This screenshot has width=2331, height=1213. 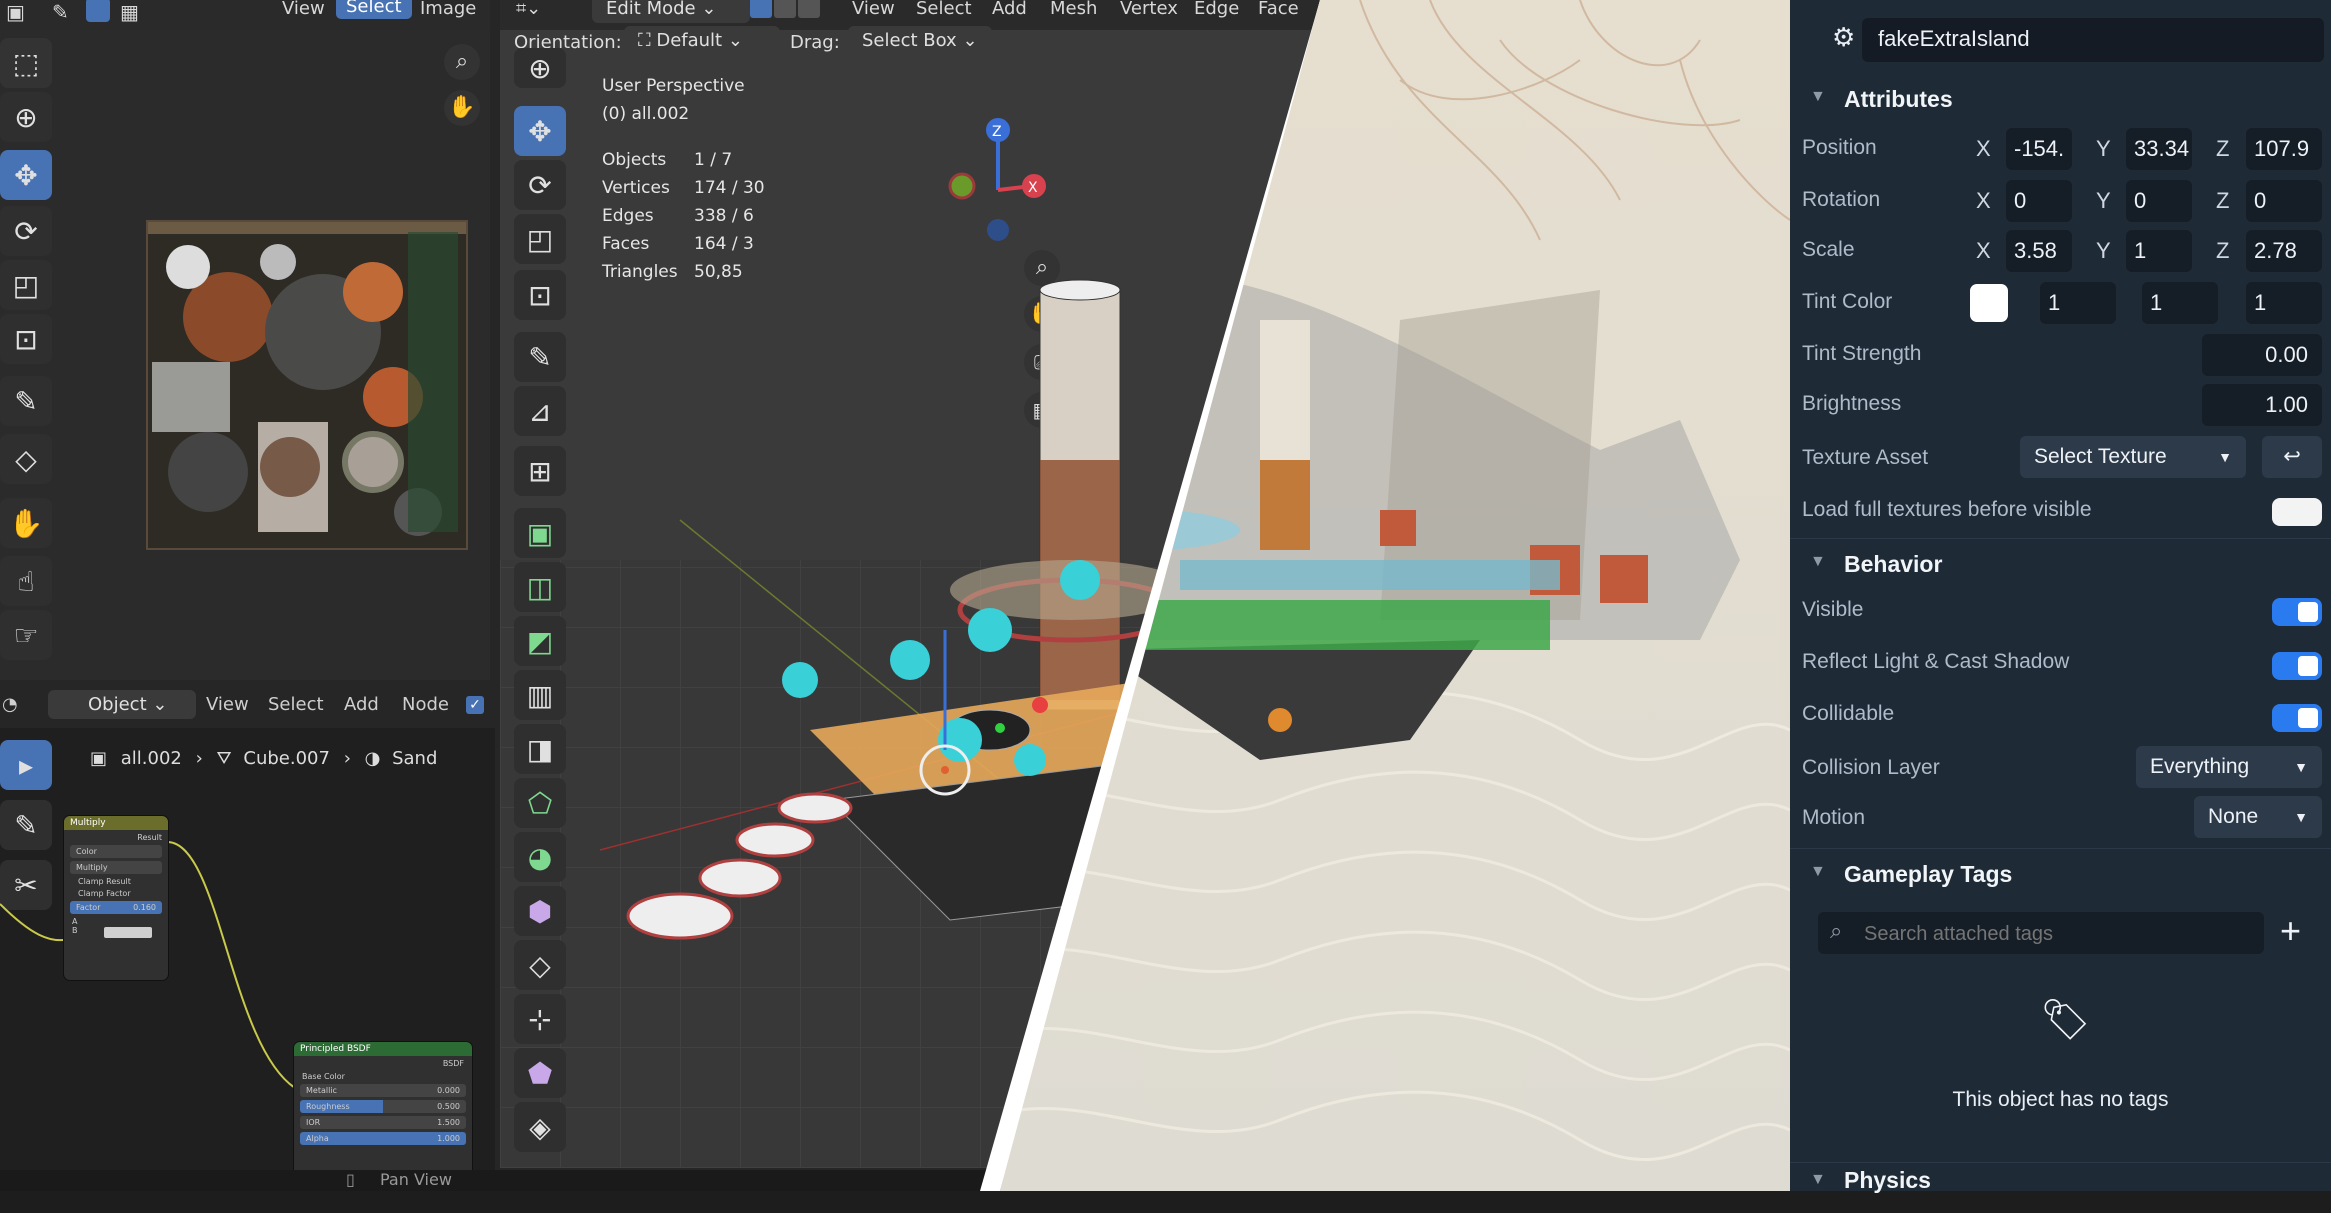 I want to click on object-icon: ⚙, so click(x=1844, y=37).